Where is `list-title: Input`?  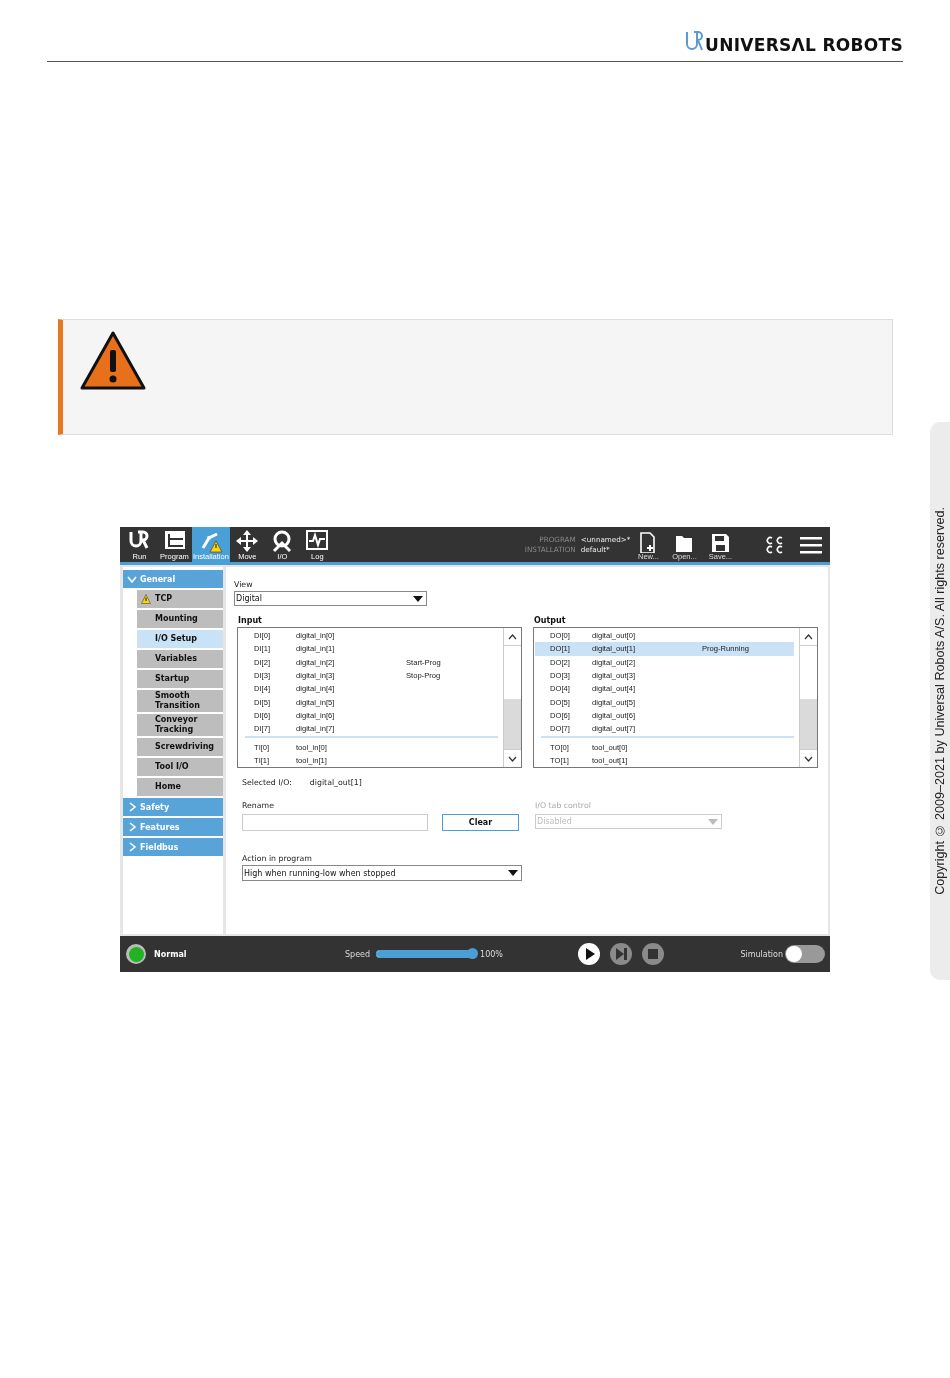 list-title: Input is located at coordinates (250, 621).